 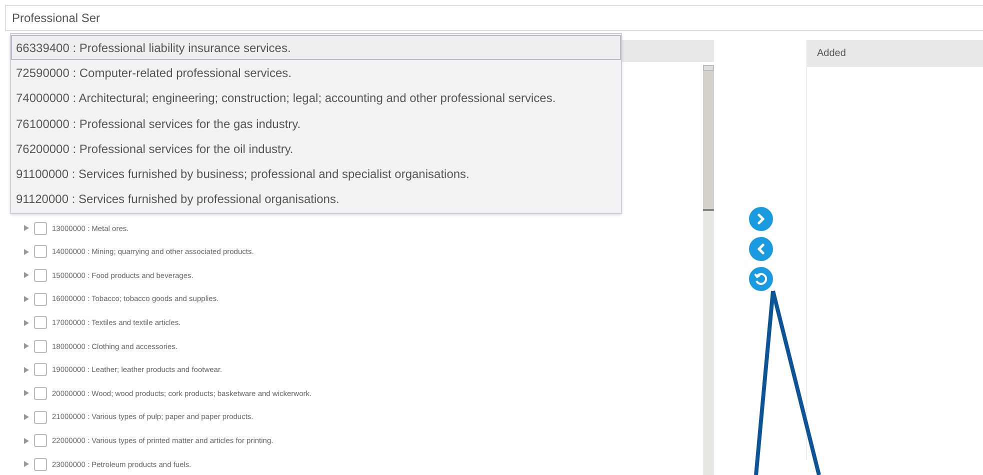 I want to click on suggestion-item: 91100000 : Services furnished by business; professional and specialist organisations., so click(x=316, y=174).